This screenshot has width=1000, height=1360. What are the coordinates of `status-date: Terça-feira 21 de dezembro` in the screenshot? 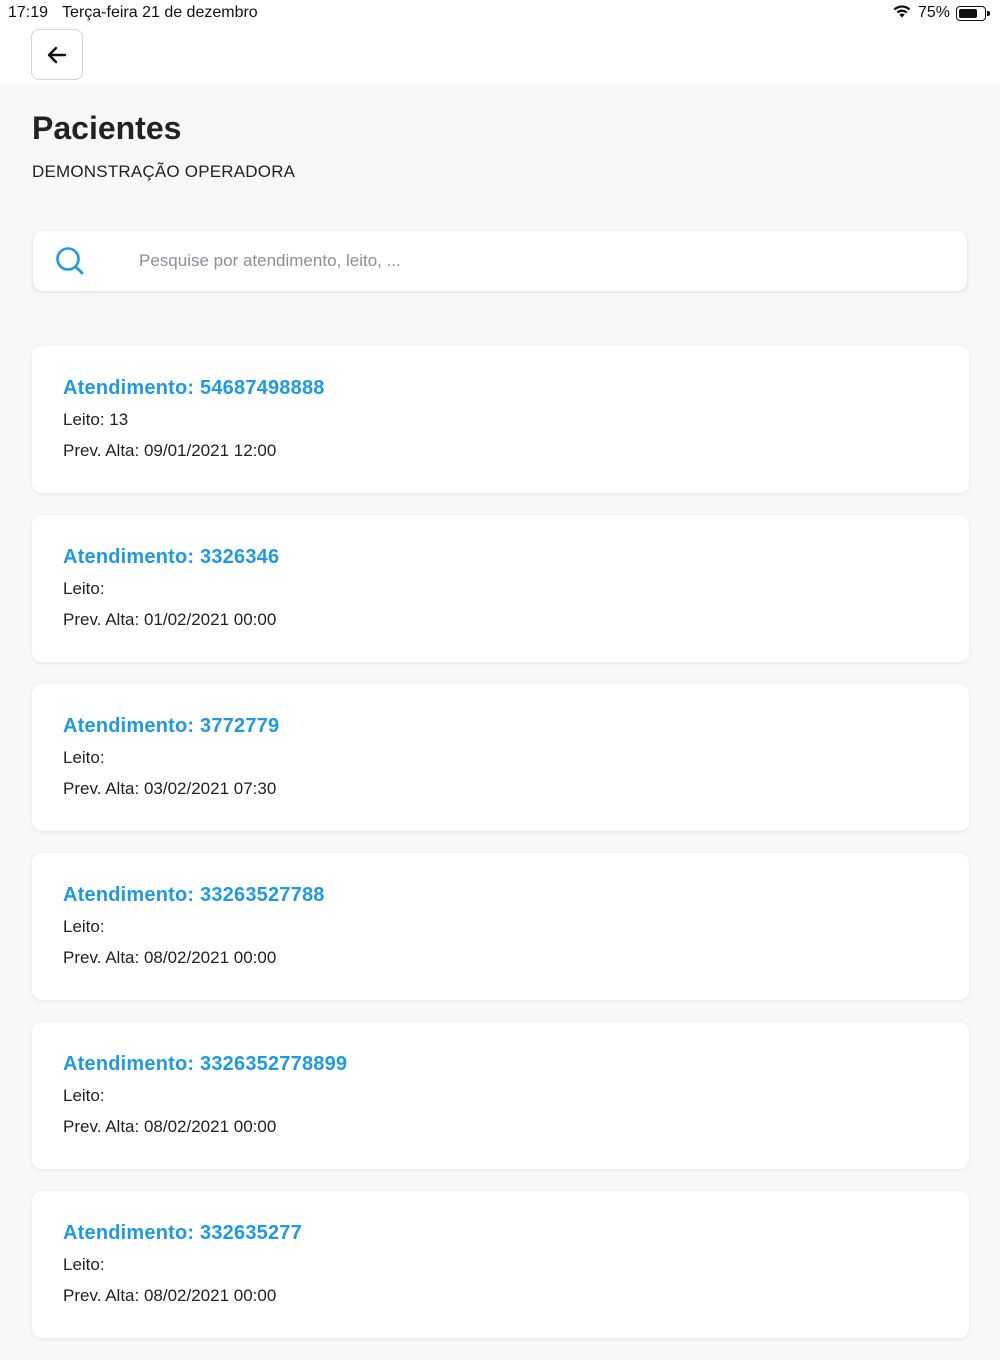 It's located at (160, 12).